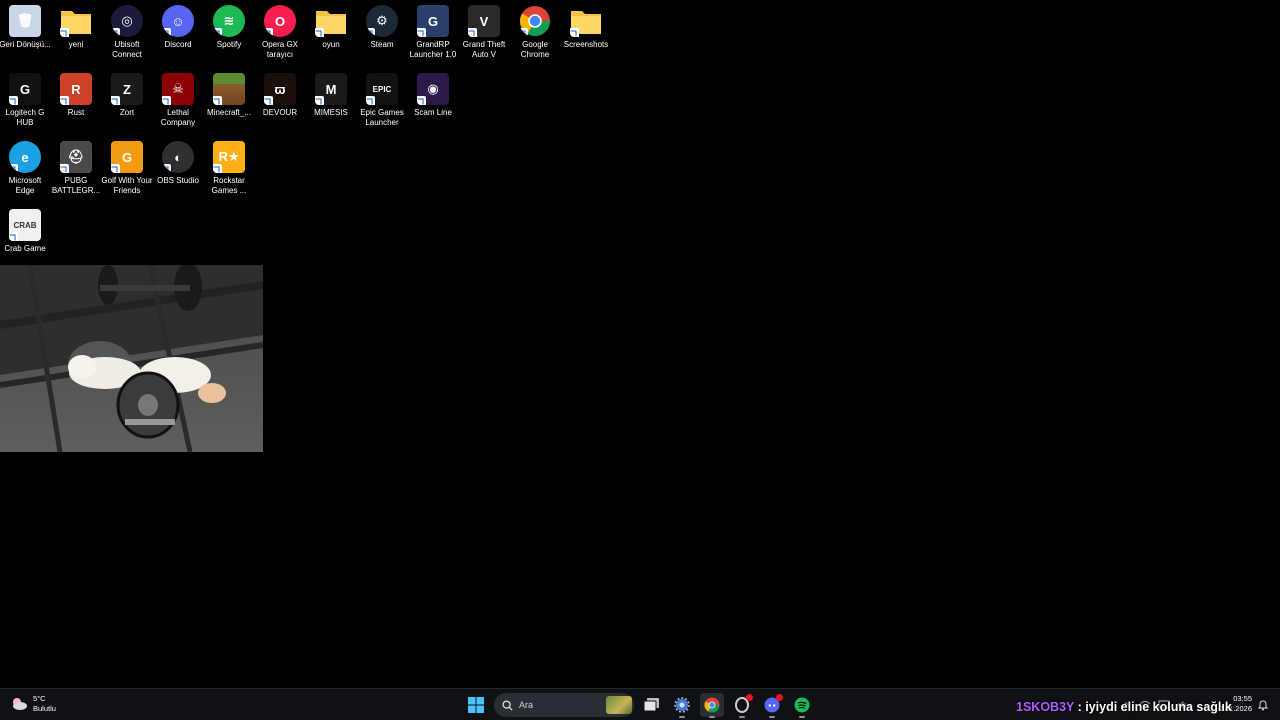  Describe the element at coordinates (178, 163) in the screenshot. I see `desktop-icon: ◐ OBS Studio` at that location.